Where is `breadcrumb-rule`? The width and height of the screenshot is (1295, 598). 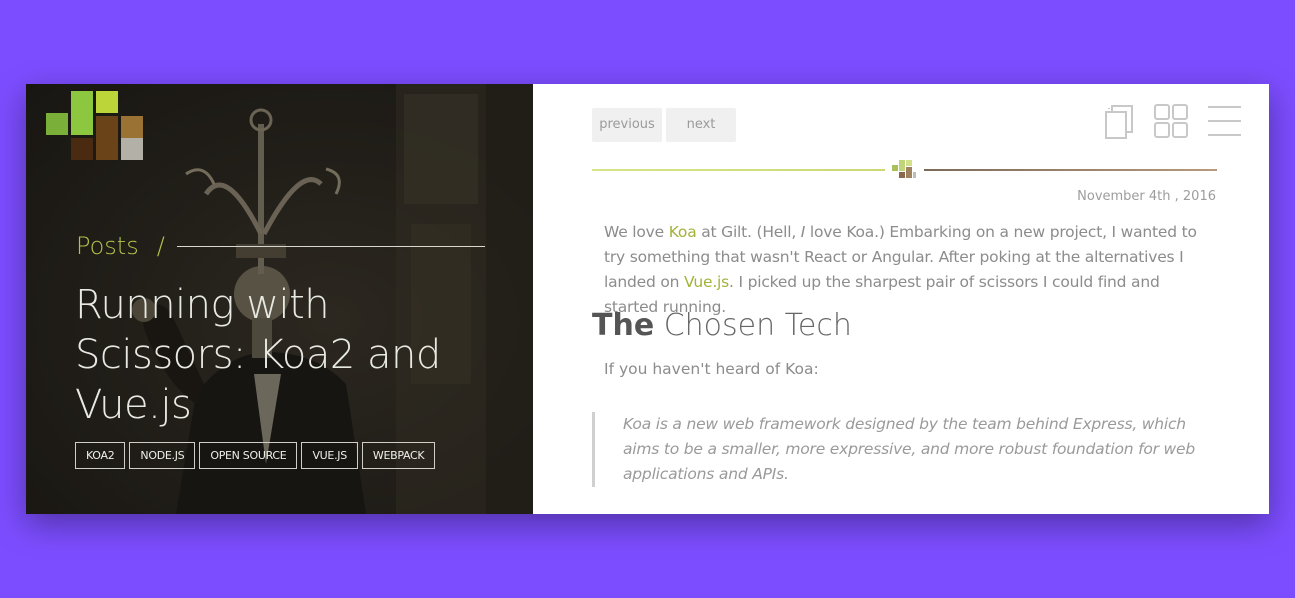
breadcrumb-rule is located at coordinates (330, 246).